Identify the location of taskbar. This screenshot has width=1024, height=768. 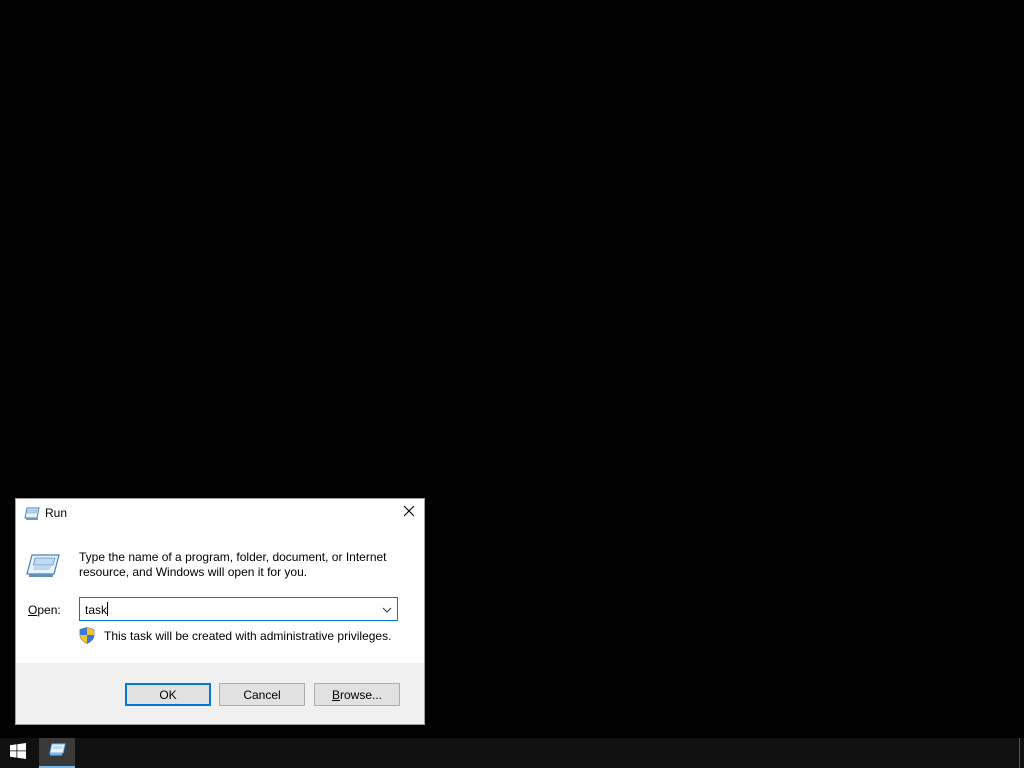
(512, 753).